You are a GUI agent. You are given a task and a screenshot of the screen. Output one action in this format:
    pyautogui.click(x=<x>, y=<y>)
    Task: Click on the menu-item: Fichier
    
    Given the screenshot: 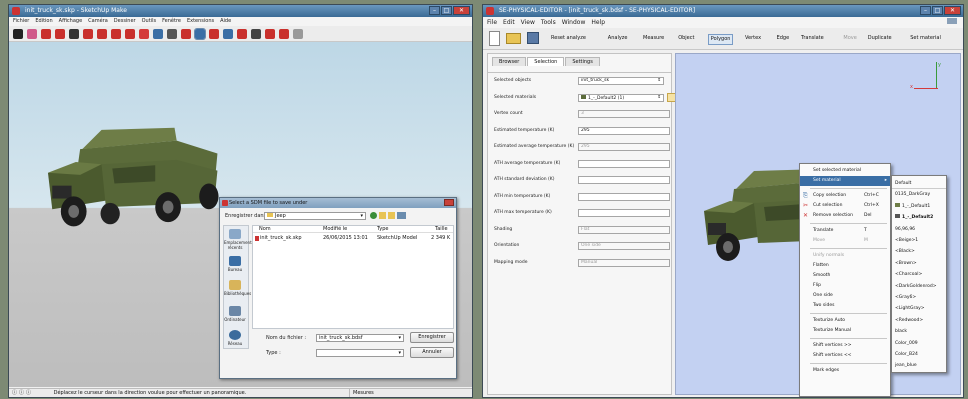 What is the action you would take?
    pyautogui.click(x=21, y=21)
    